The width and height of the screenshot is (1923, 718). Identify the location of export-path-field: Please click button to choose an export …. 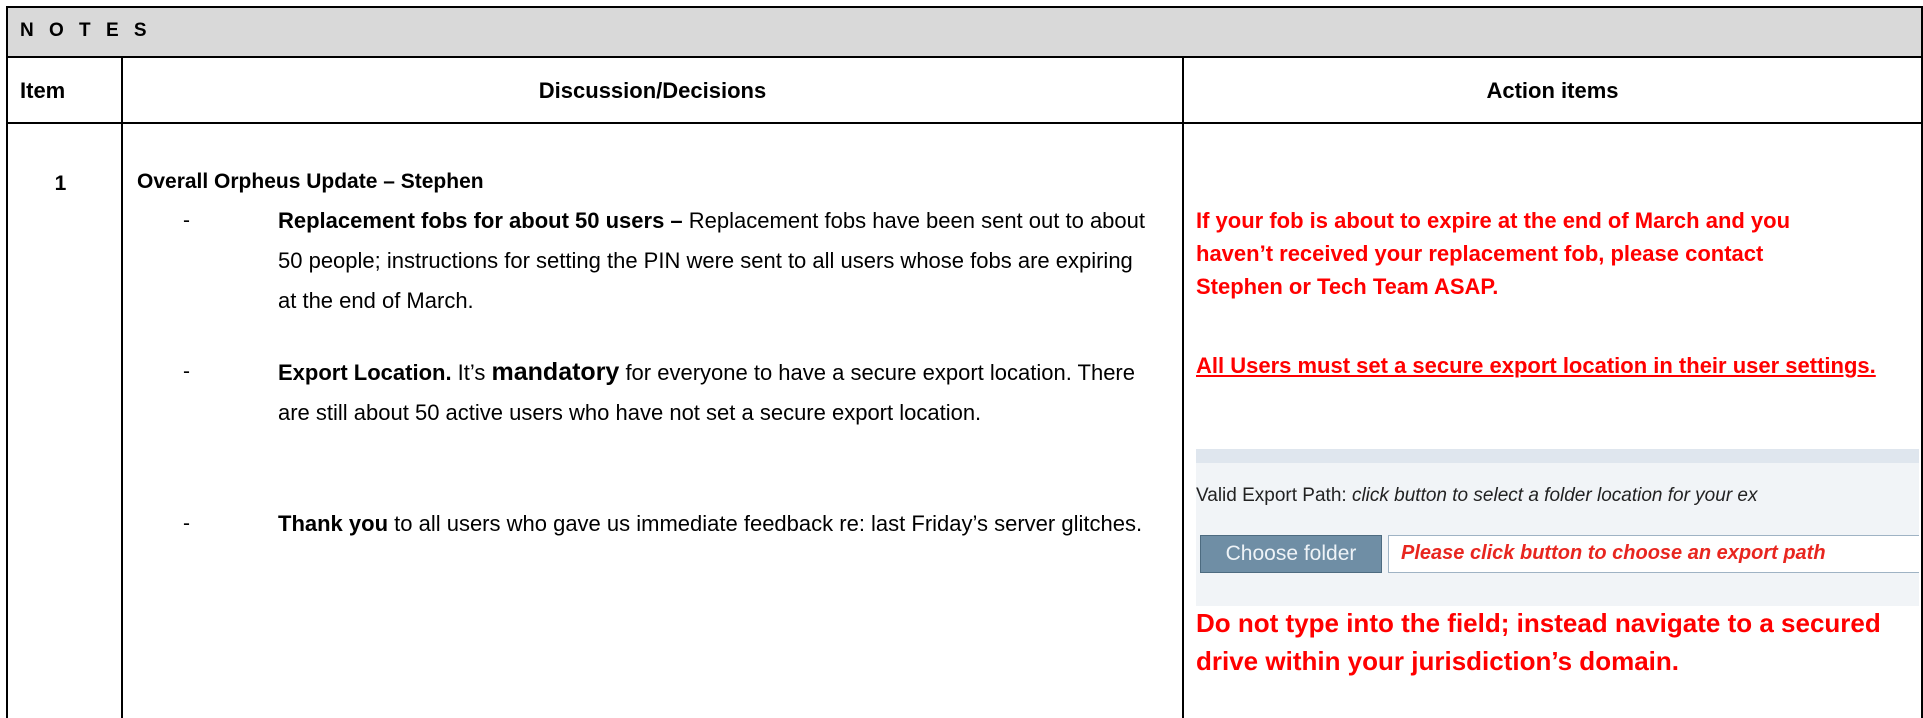
(1653, 554).